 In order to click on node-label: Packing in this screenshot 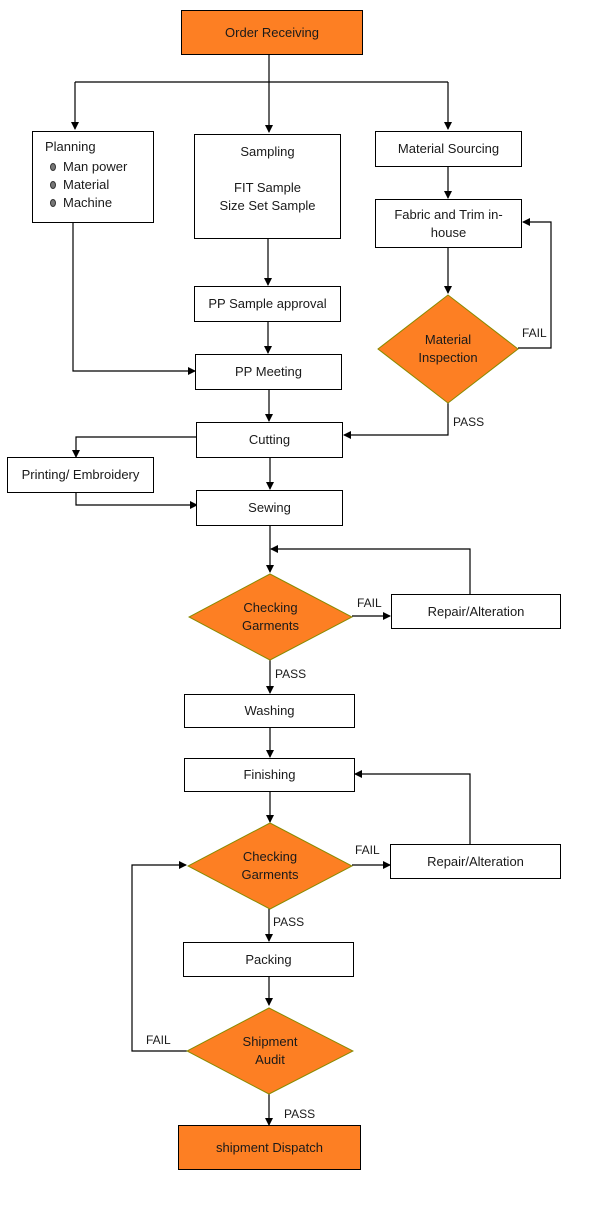, I will do `click(268, 959)`.